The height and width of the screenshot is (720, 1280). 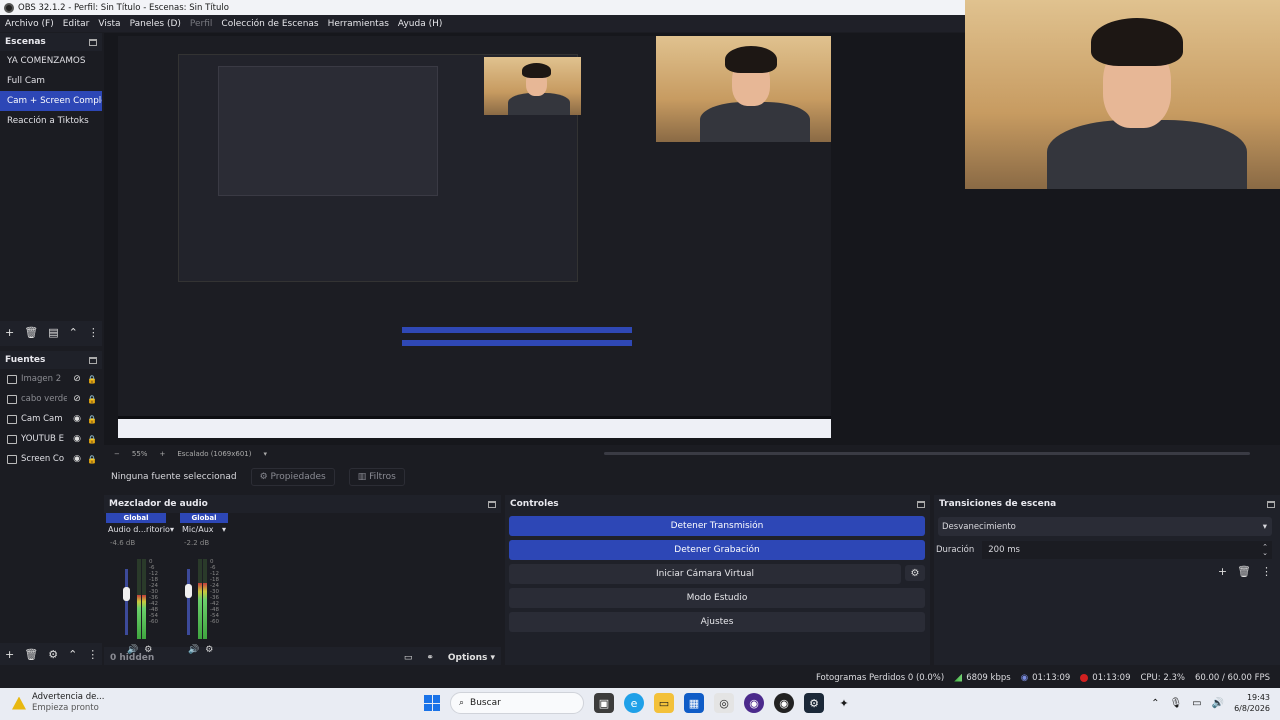 What do you see at coordinates (664, 703) in the screenshot?
I see `file-explorer-icon: ▭` at bounding box center [664, 703].